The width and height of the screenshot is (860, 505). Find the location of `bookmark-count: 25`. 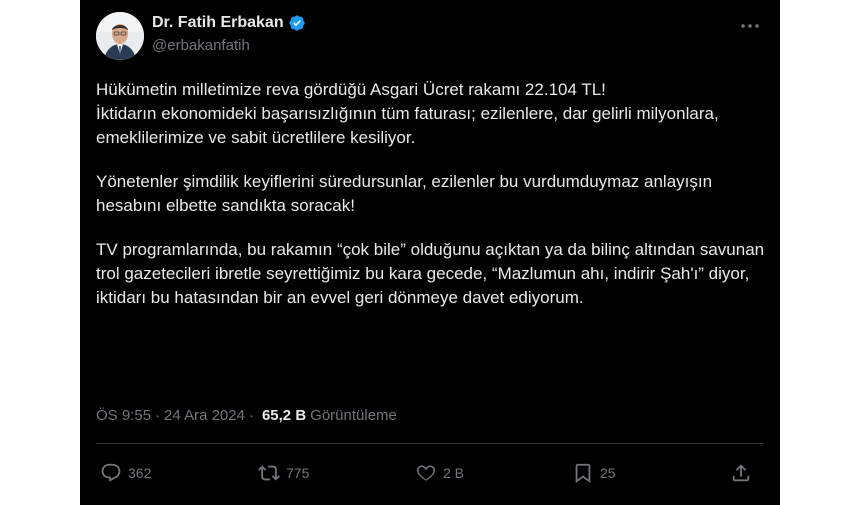

bookmark-count: 25 is located at coordinates (608, 473).